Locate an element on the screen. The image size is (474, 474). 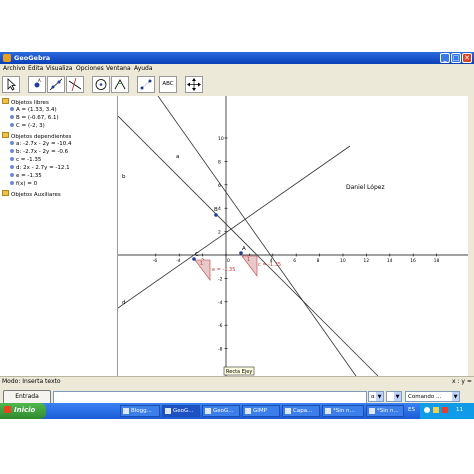
perpendicular-line-icon is located at coordinates (75, 84).